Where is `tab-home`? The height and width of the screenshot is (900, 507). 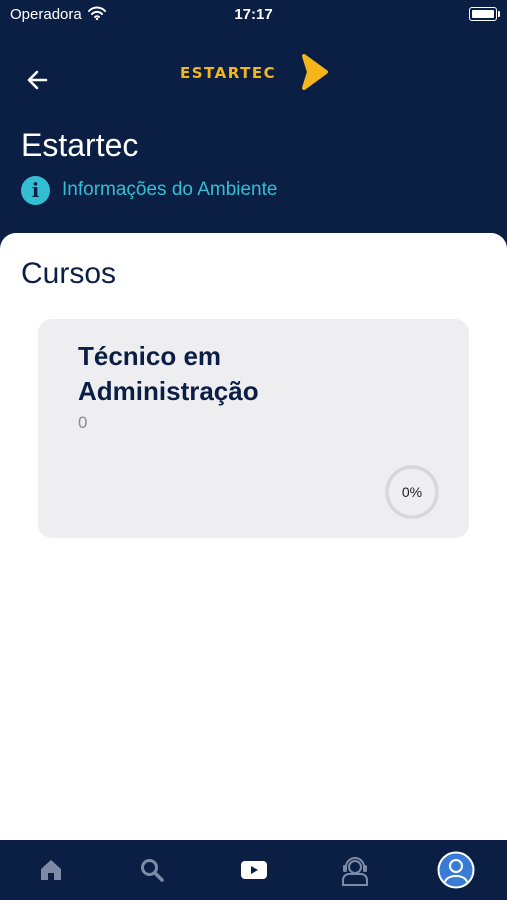
tab-home is located at coordinates (50, 870).